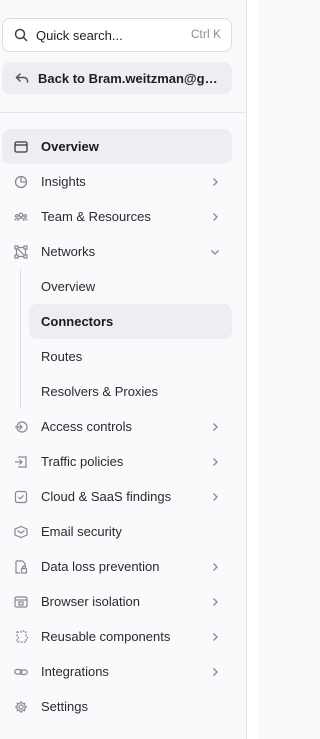 The image size is (320, 739). I want to click on pie-chart-icon, so click(21, 181).